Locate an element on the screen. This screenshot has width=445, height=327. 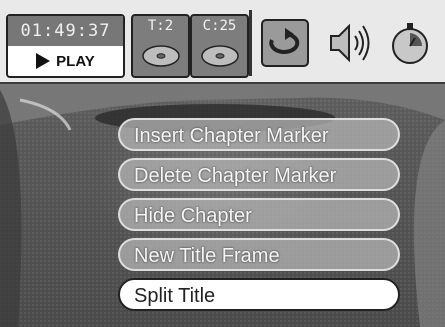
menu-item-split-title: Split Title is located at coordinates (259, 294).